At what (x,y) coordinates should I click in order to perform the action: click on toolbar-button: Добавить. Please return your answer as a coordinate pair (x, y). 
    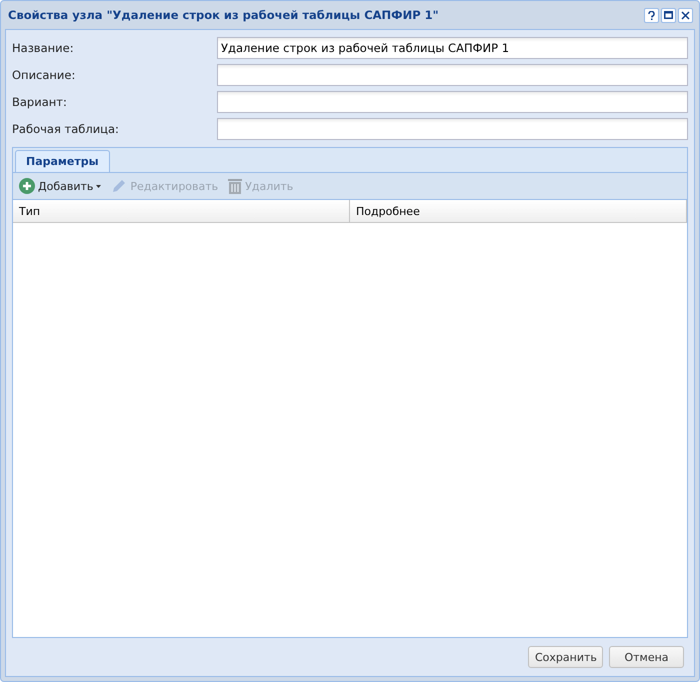
    Looking at the image, I should click on (60, 186).